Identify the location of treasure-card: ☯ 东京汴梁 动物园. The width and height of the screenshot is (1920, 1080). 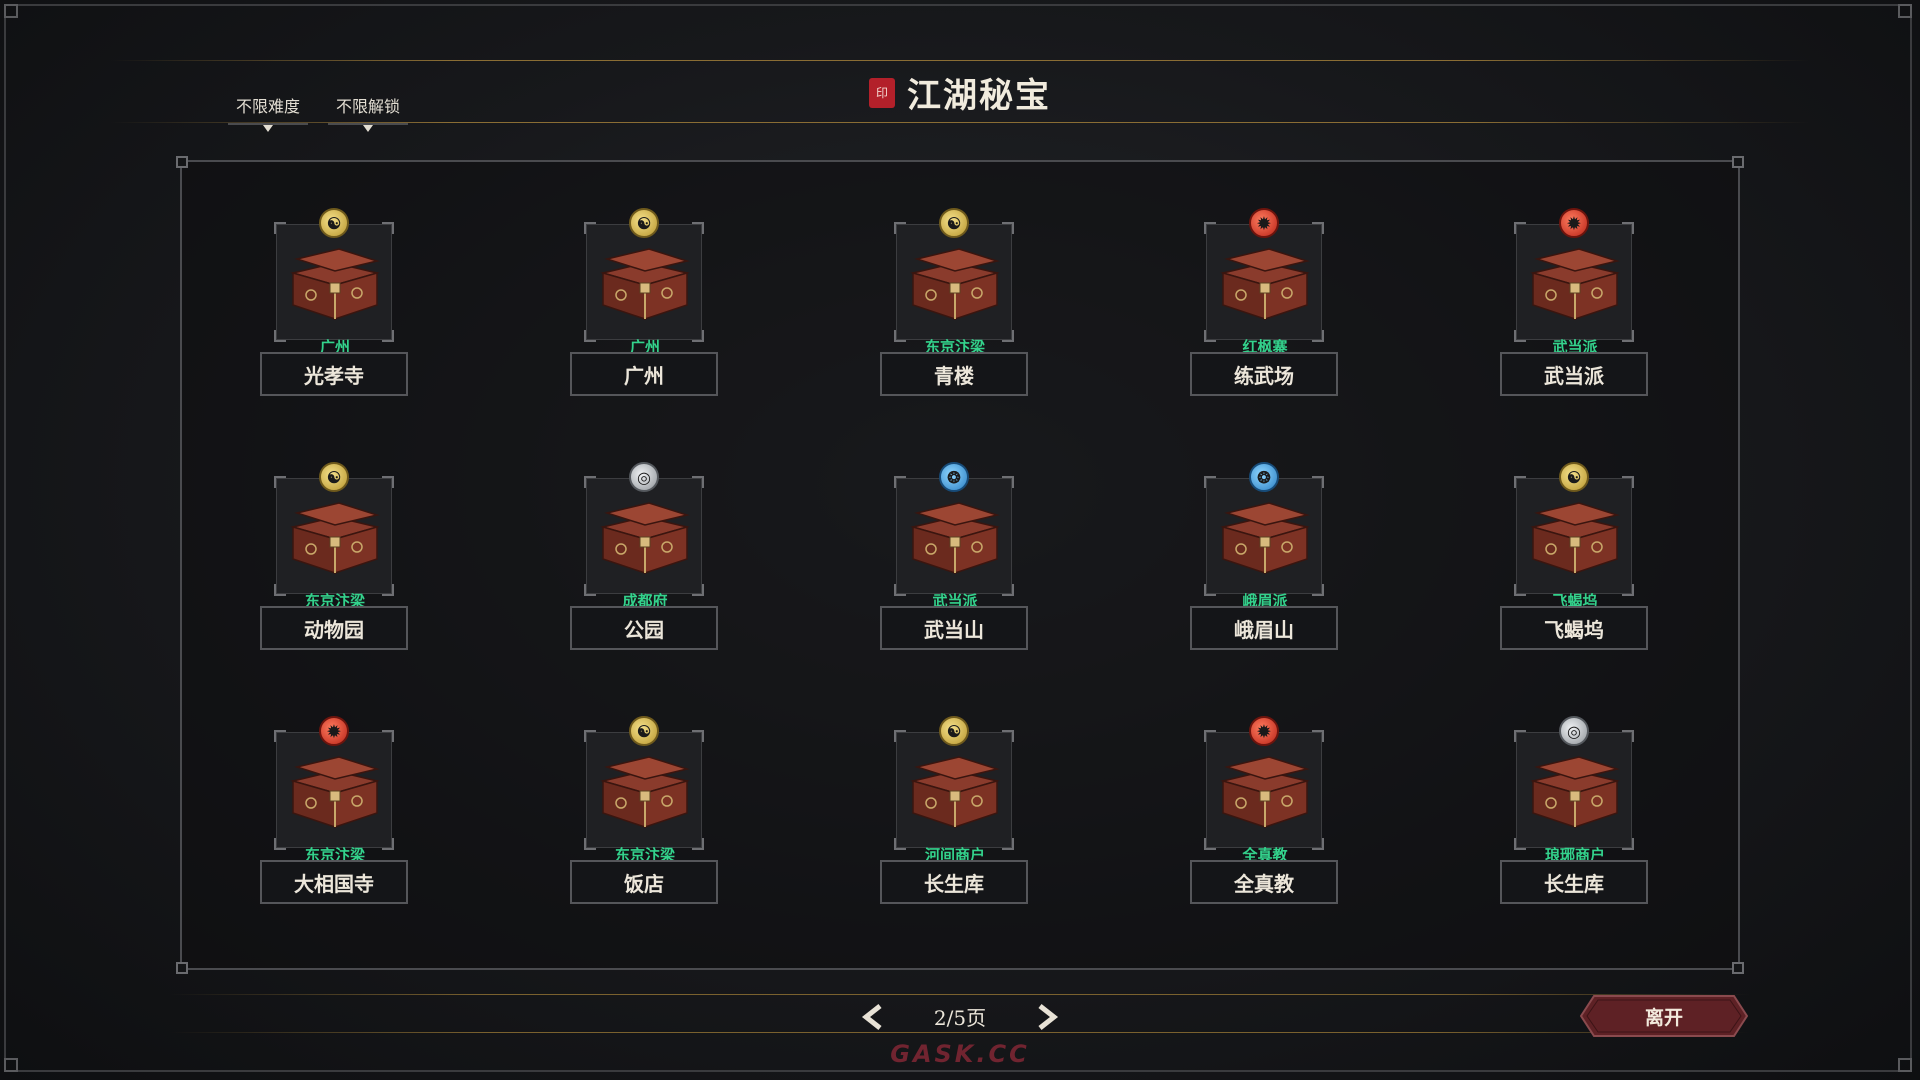
(335, 554).